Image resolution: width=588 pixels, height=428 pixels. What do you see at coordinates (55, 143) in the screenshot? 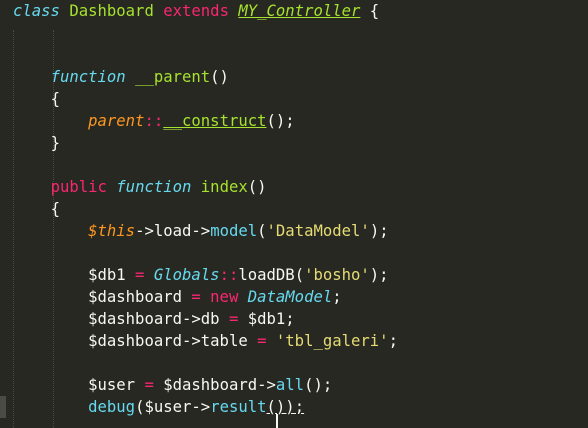
I see `brace: }` at bounding box center [55, 143].